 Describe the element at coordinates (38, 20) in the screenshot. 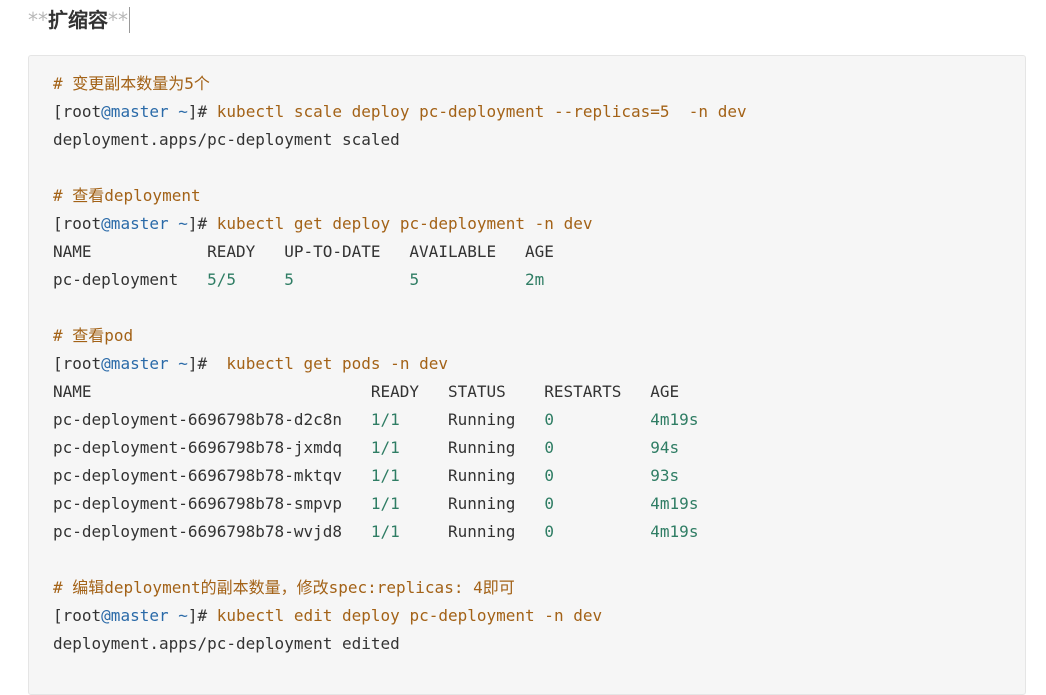

I see `markdown-bold-open-marker: **` at that location.